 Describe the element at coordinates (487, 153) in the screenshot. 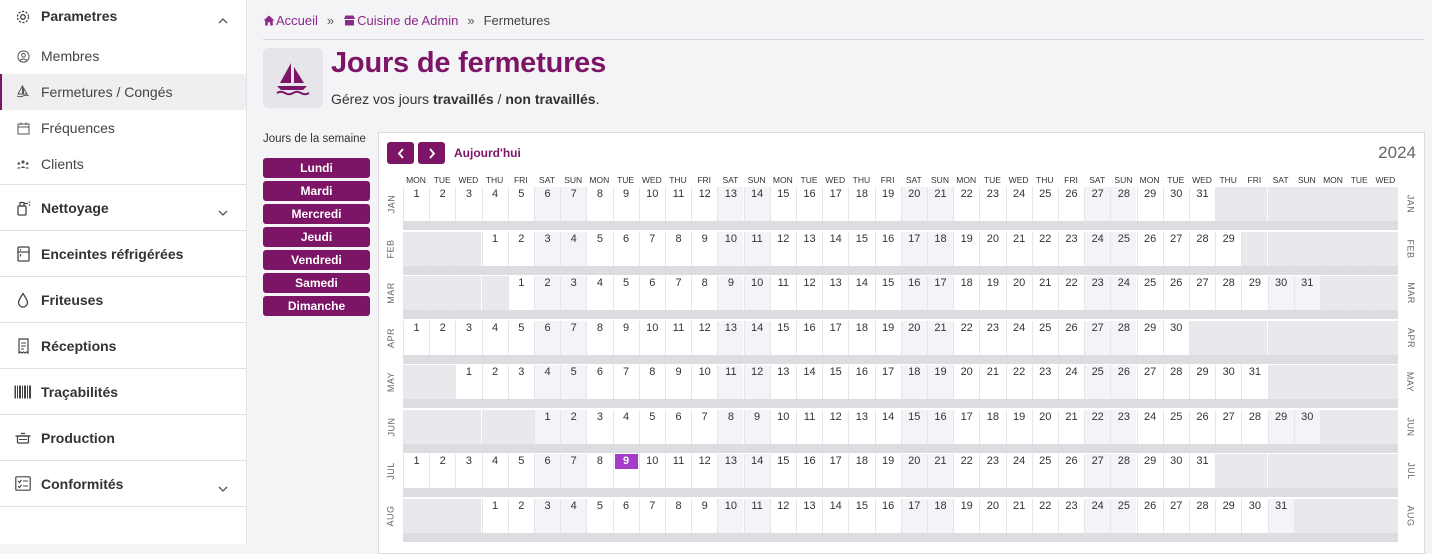

I see `today-link: Aujourd'hui` at that location.